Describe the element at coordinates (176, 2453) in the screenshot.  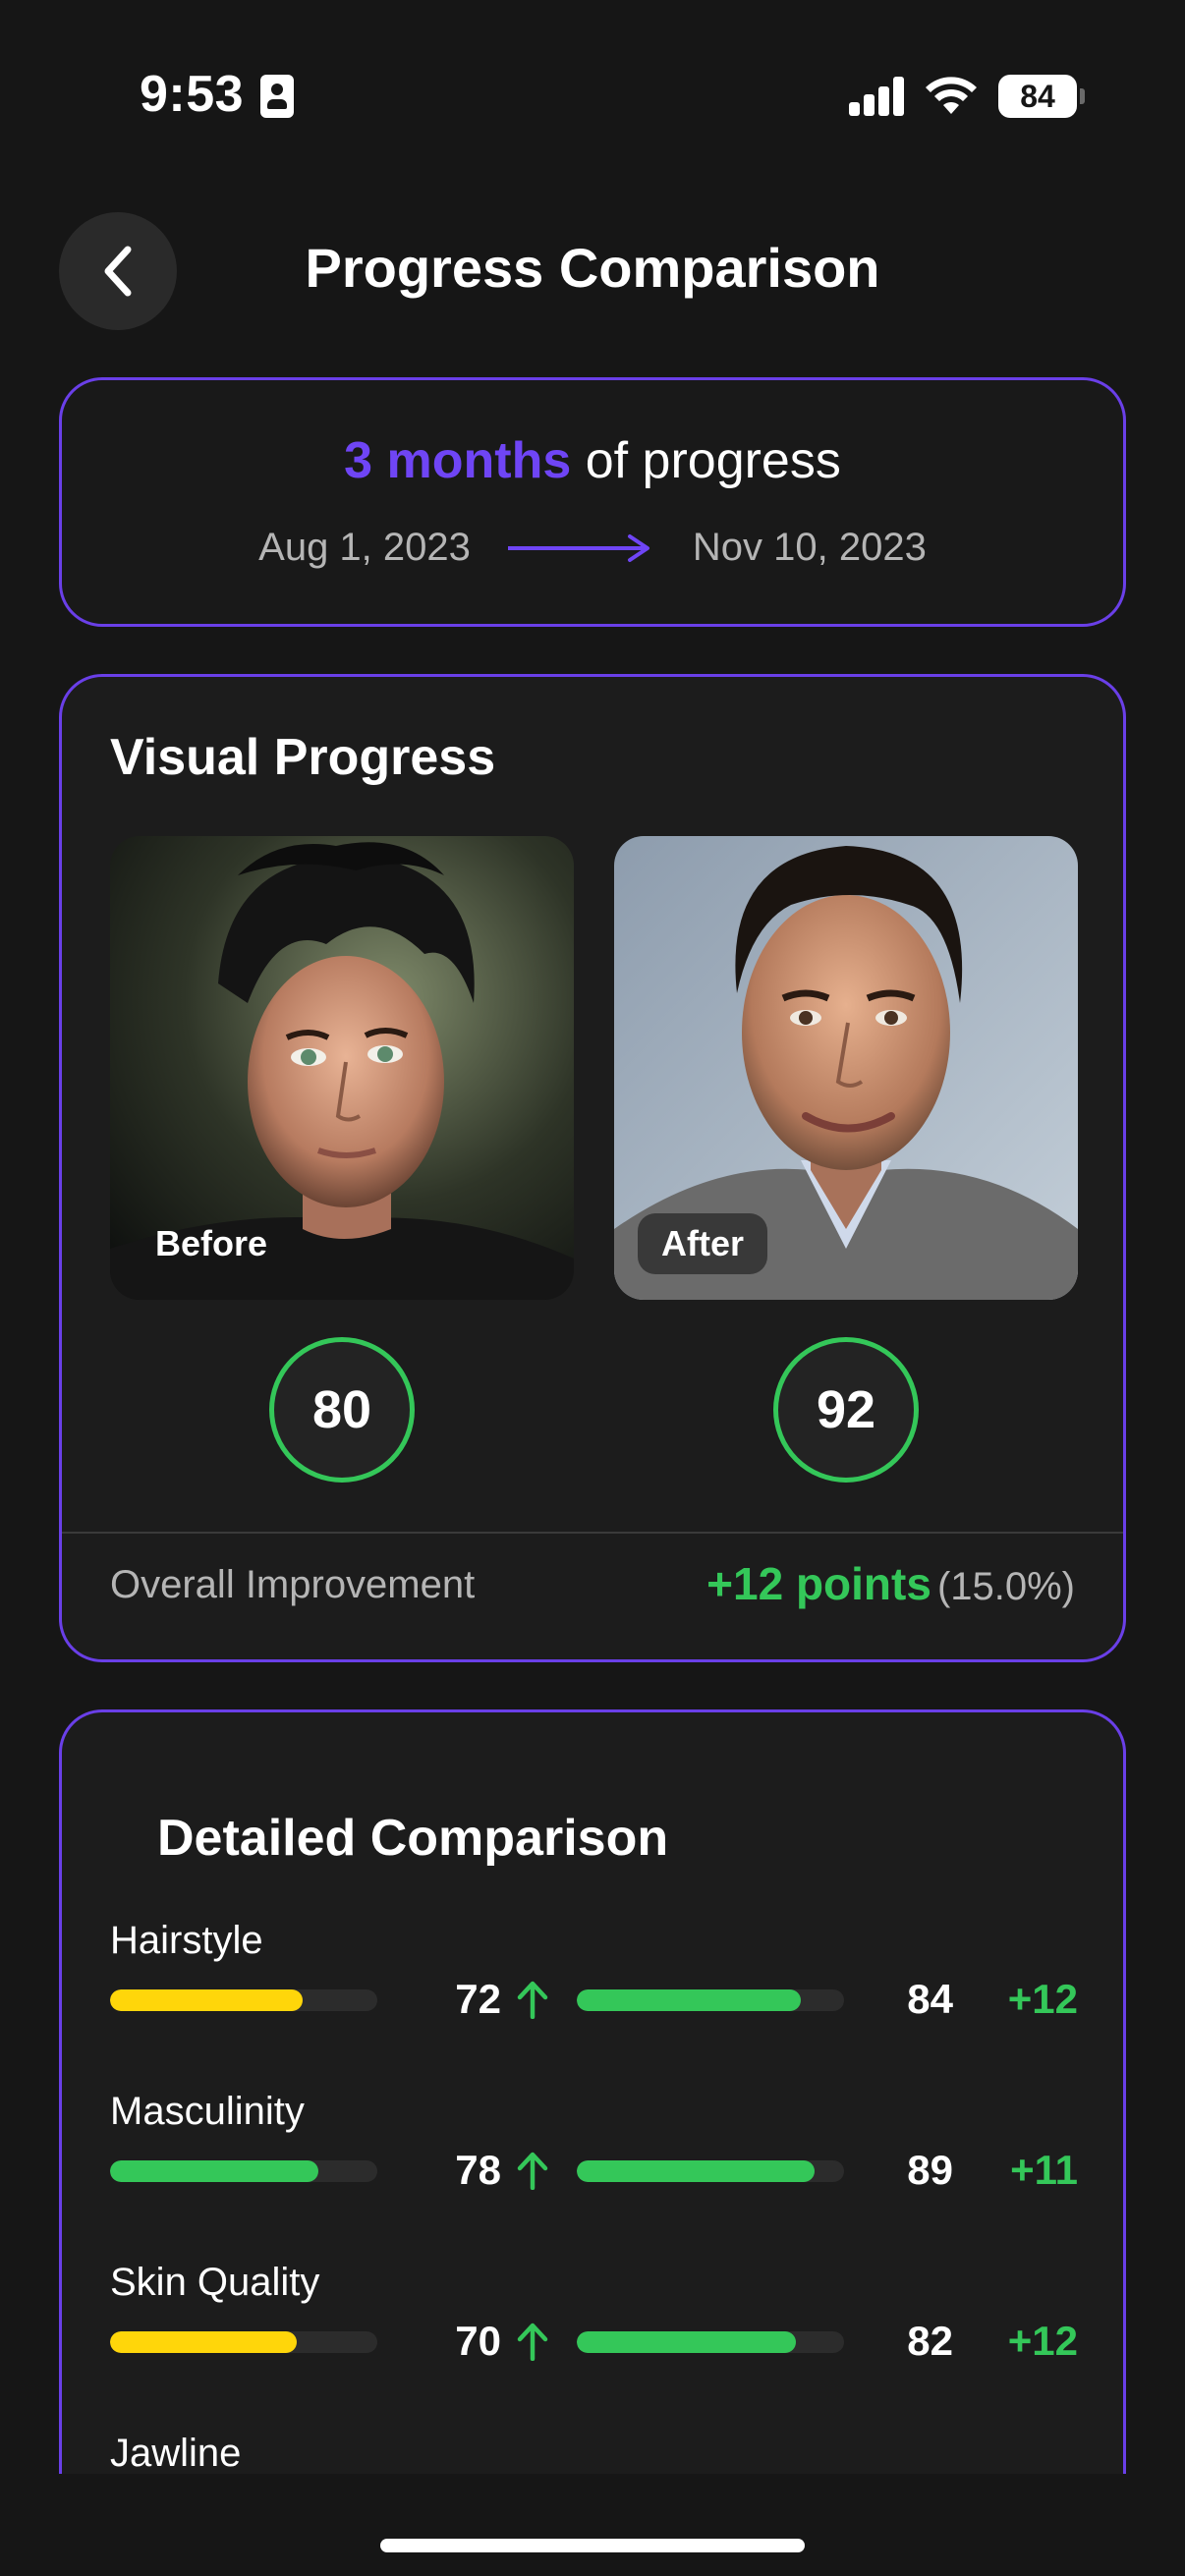
I see `metric-name: Jawline` at that location.